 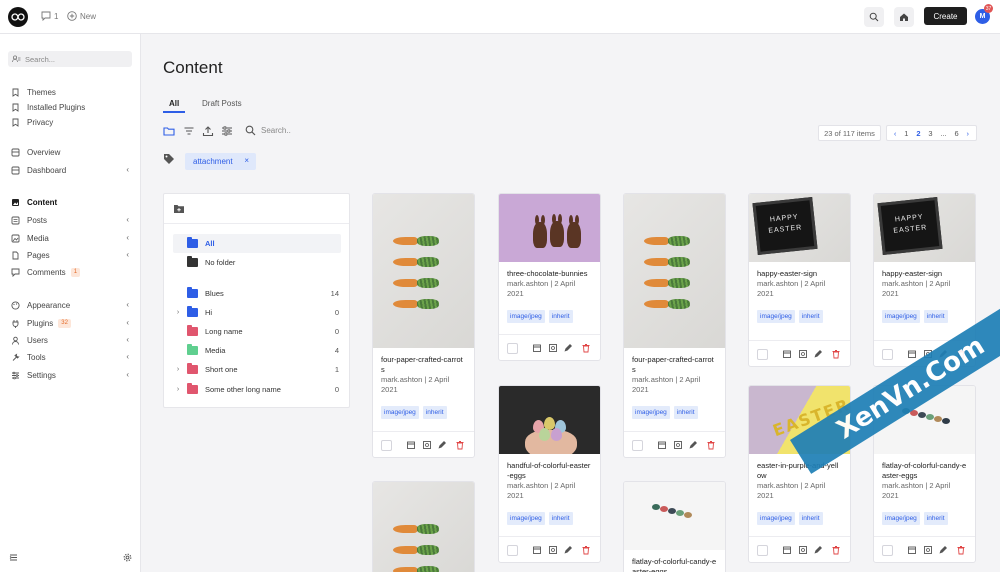 I want to click on sidebar-item-appearance: Appearance ‹, so click(x=71, y=305).